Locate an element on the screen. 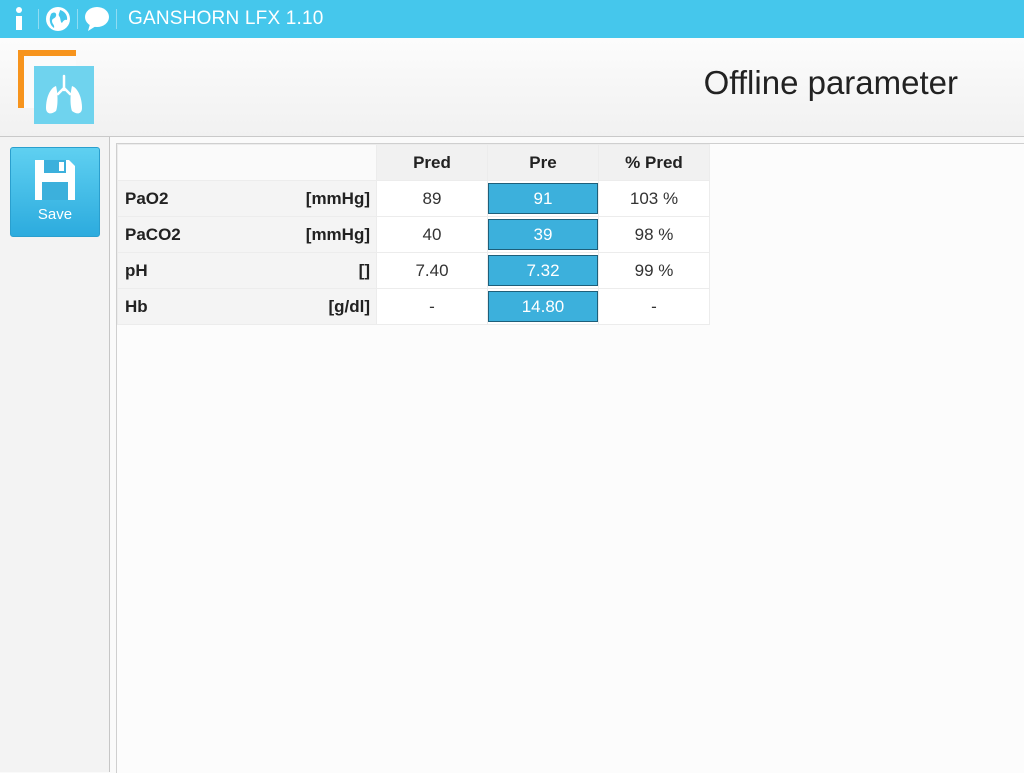  pre-input-cell: 14.80 is located at coordinates (543, 306).